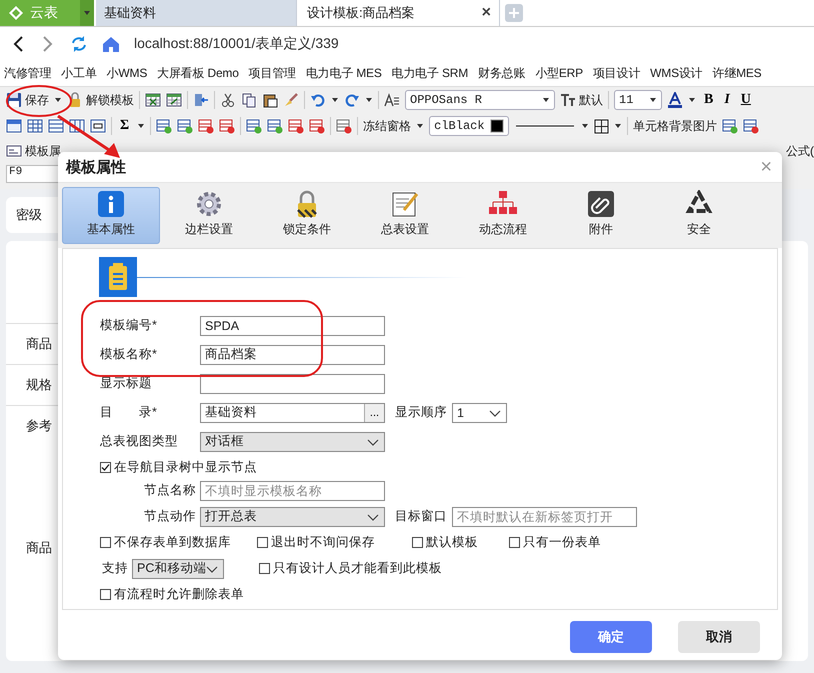 The image size is (814, 673). What do you see at coordinates (502, 73) in the screenshot?
I see `bookmark-link: 财务总账` at bounding box center [502, 73].